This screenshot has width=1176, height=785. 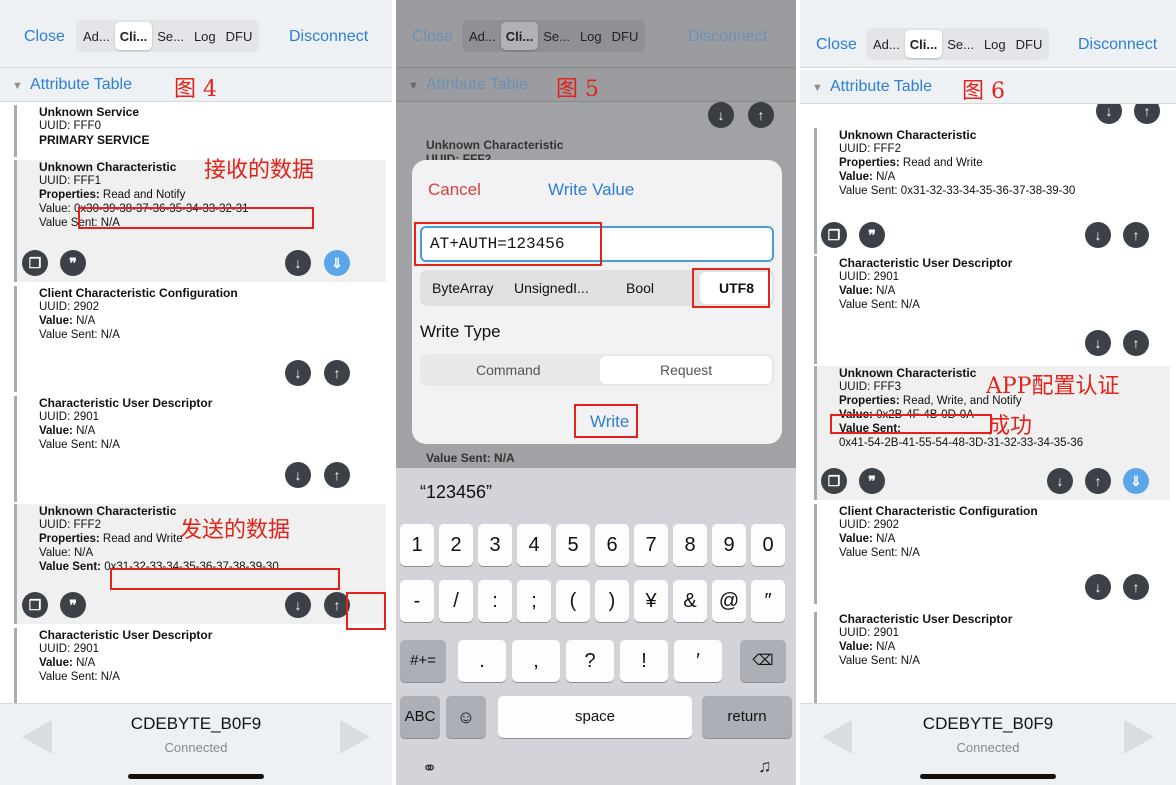 I want to click on key-3: 3, so click(x=495, y=545).